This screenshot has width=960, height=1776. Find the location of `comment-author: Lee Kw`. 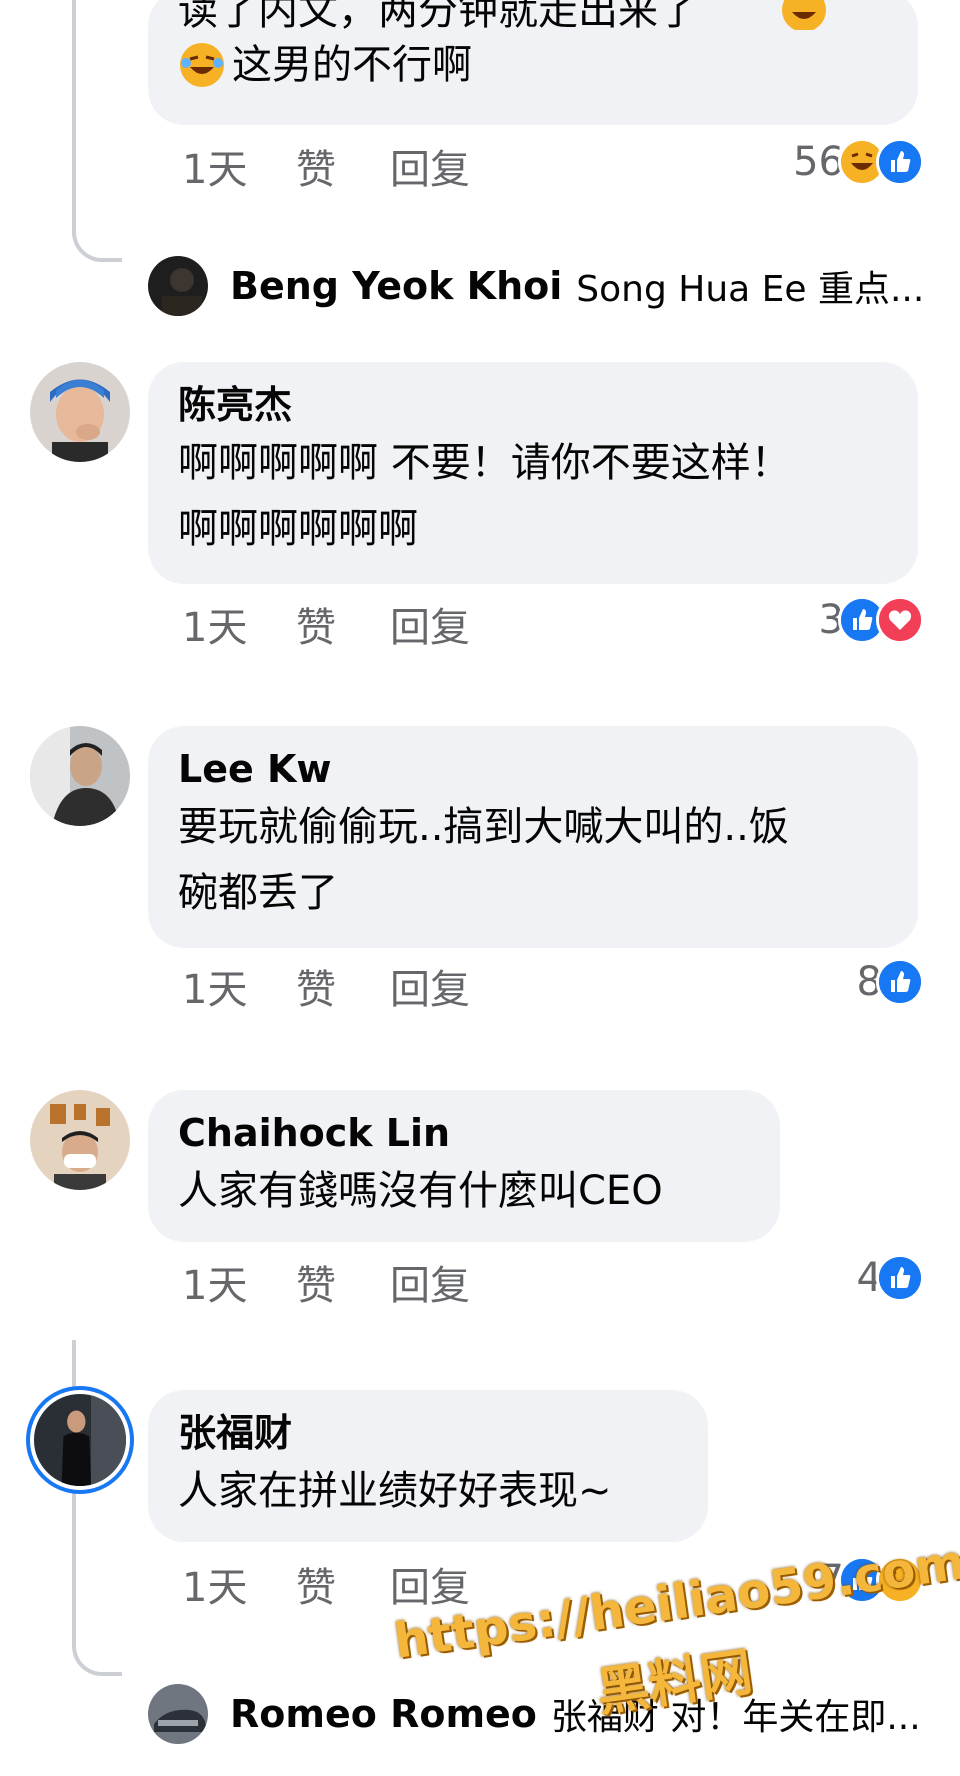

comment-author: Lee Kw is located at coordinates (533, 769).